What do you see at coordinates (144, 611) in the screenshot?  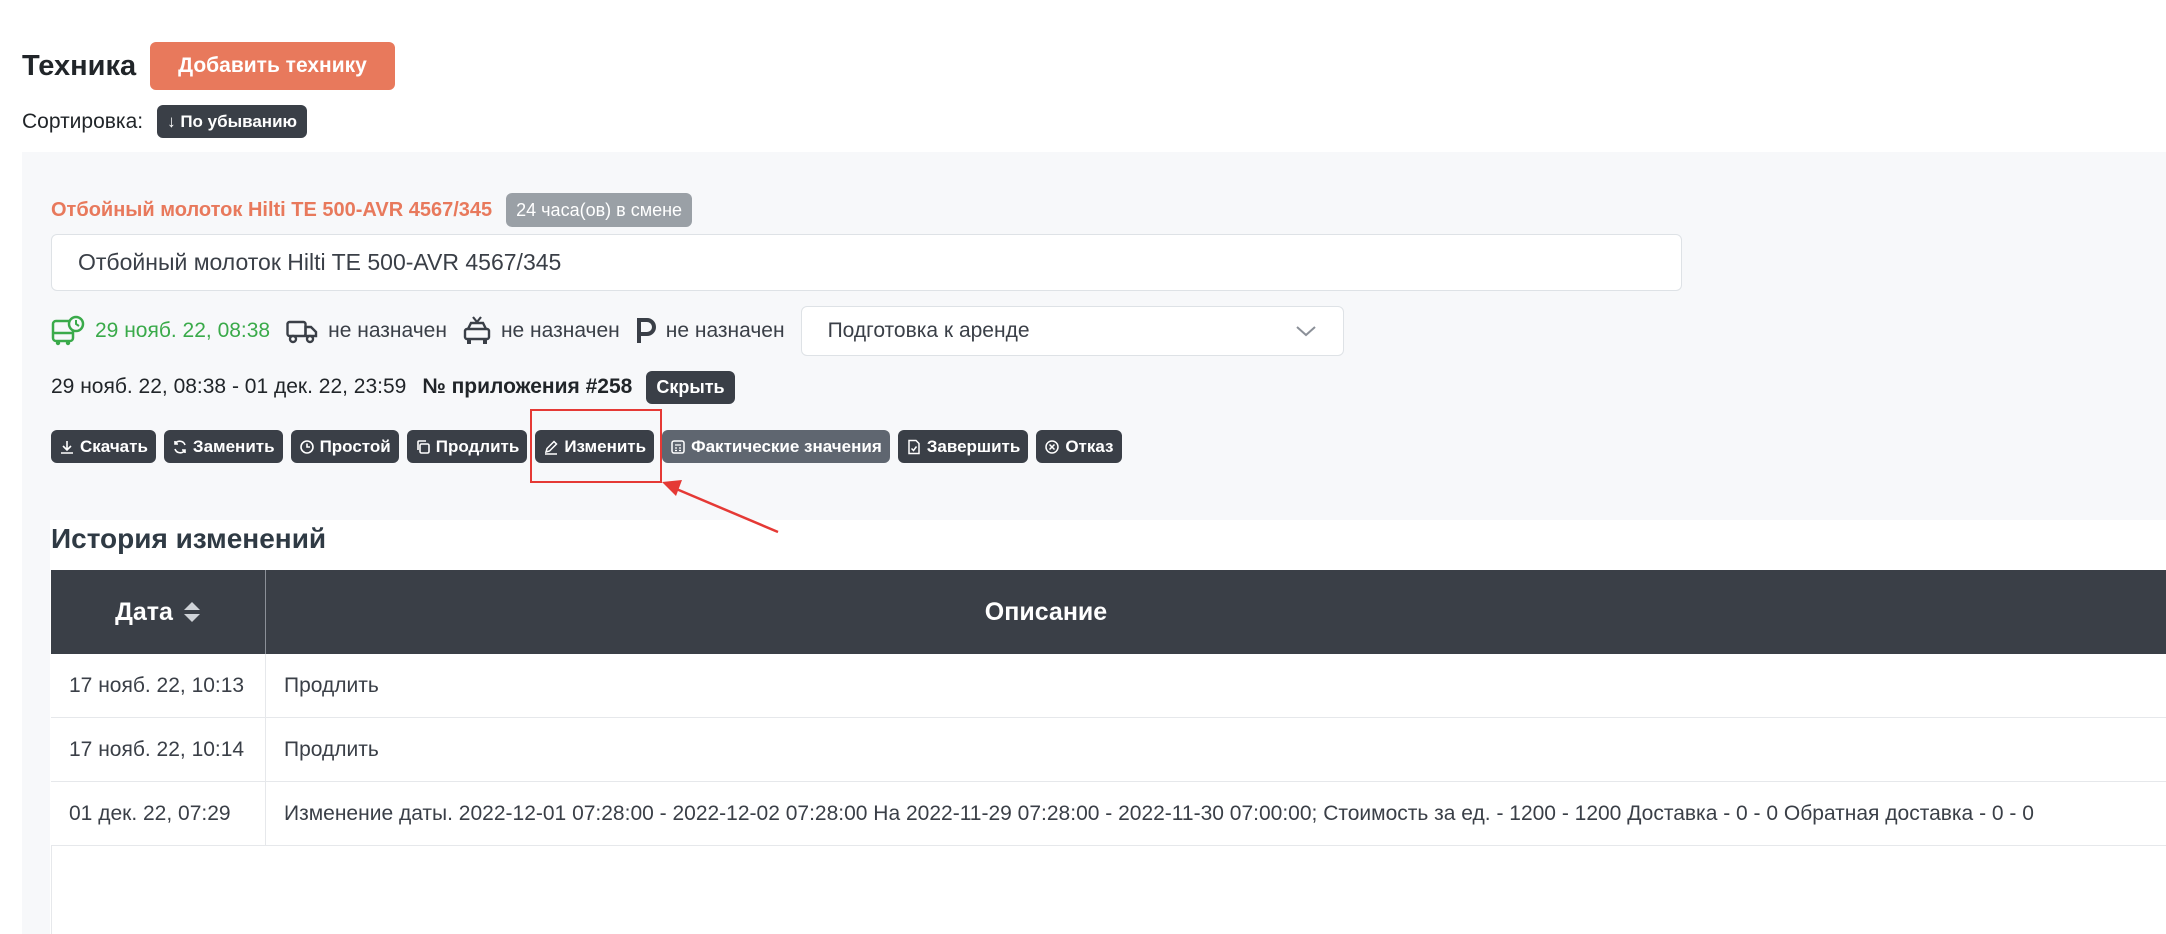 I see `date-column-label: Дата` at bounding box center [144, 611].